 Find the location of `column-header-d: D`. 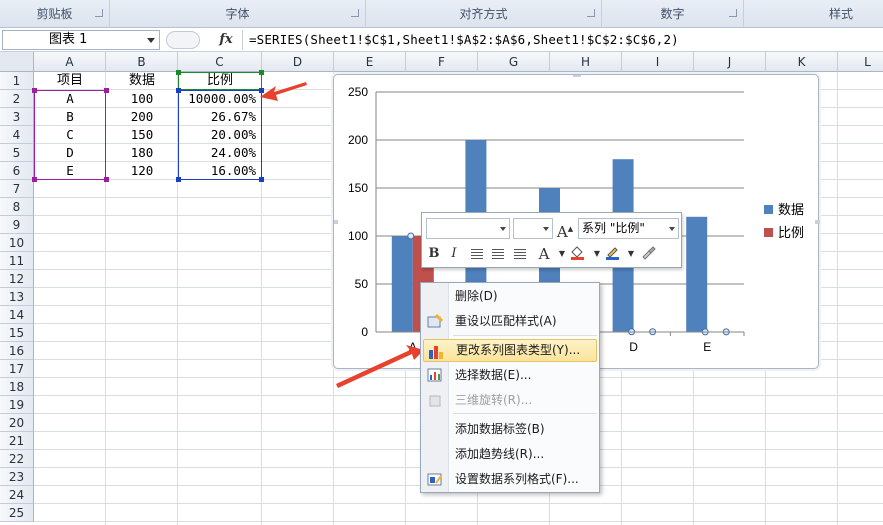

column-header-d: D is located at coordinates (298, 62).